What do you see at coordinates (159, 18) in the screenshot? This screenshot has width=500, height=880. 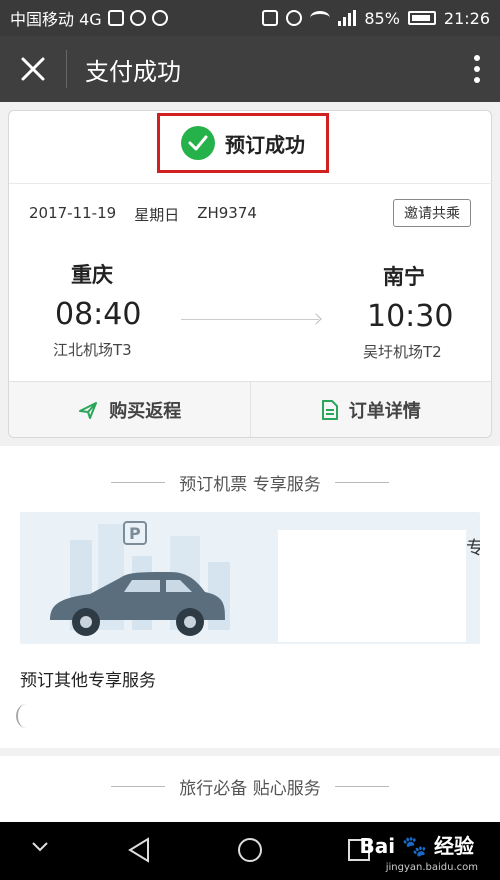 I see `notification-icon` at bounding box center [159, 18].